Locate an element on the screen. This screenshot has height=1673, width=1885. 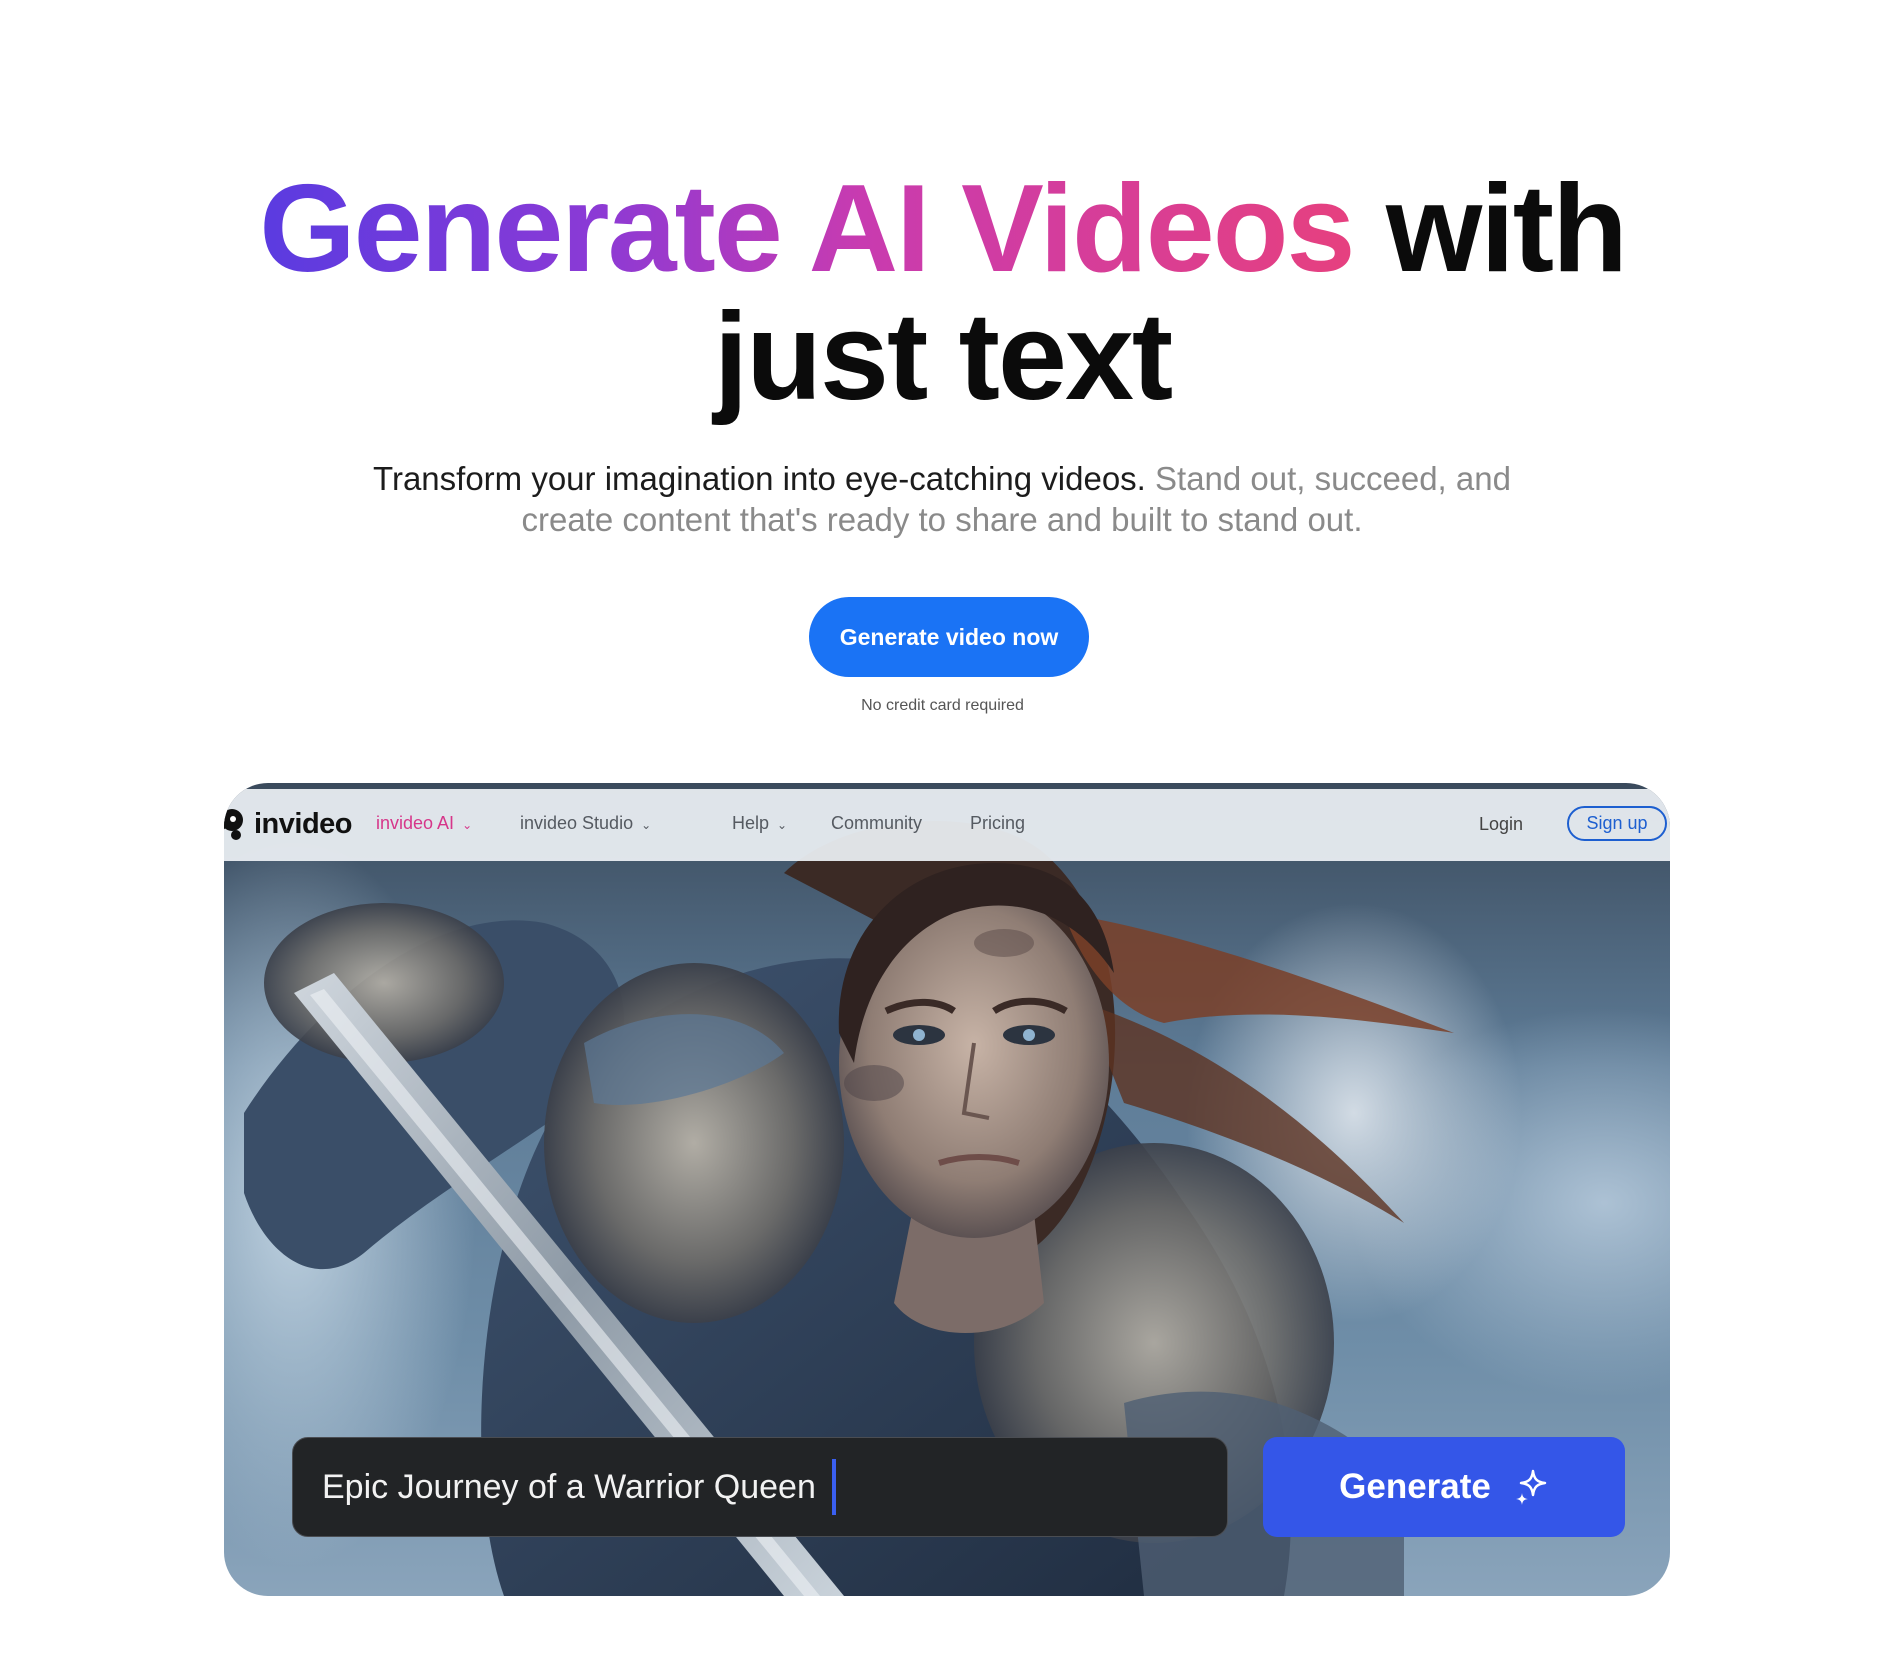
nav-item-label: invideo AI is located at coordinates (415, 823).